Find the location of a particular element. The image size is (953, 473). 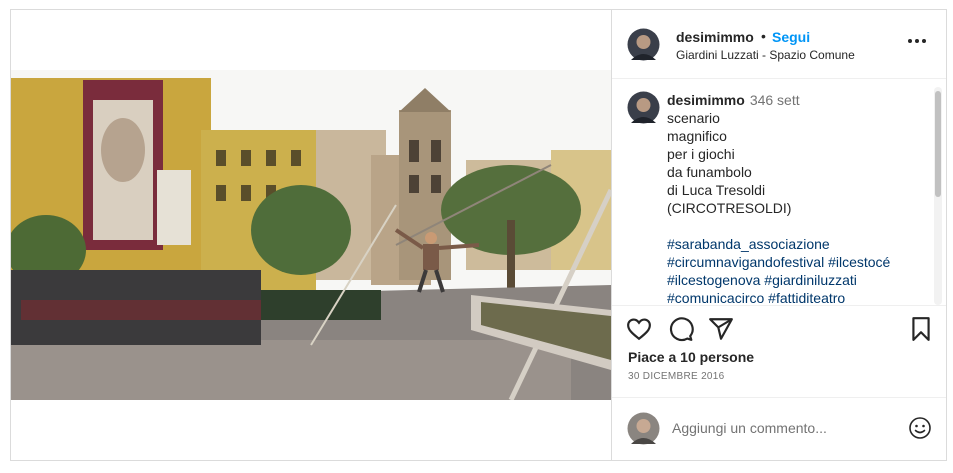

comment-icon is located at coordinates (681, 329).